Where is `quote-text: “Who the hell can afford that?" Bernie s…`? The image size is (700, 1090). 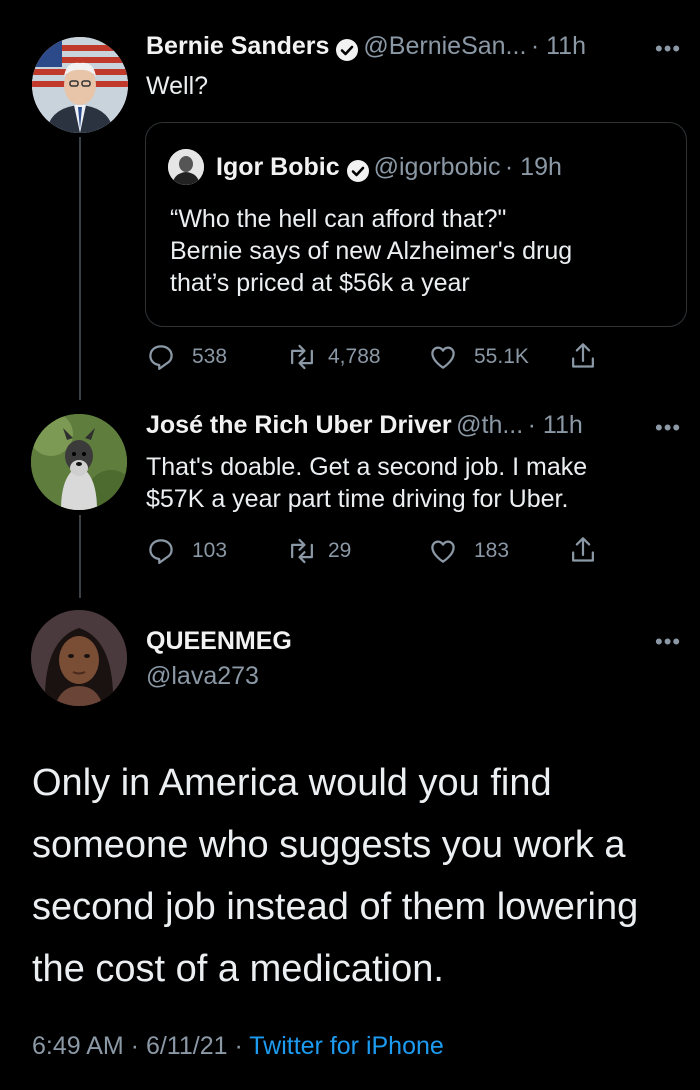
quote-text: “Who the hell can afford that?" Bernie s… is located at coordinates (422, 251).